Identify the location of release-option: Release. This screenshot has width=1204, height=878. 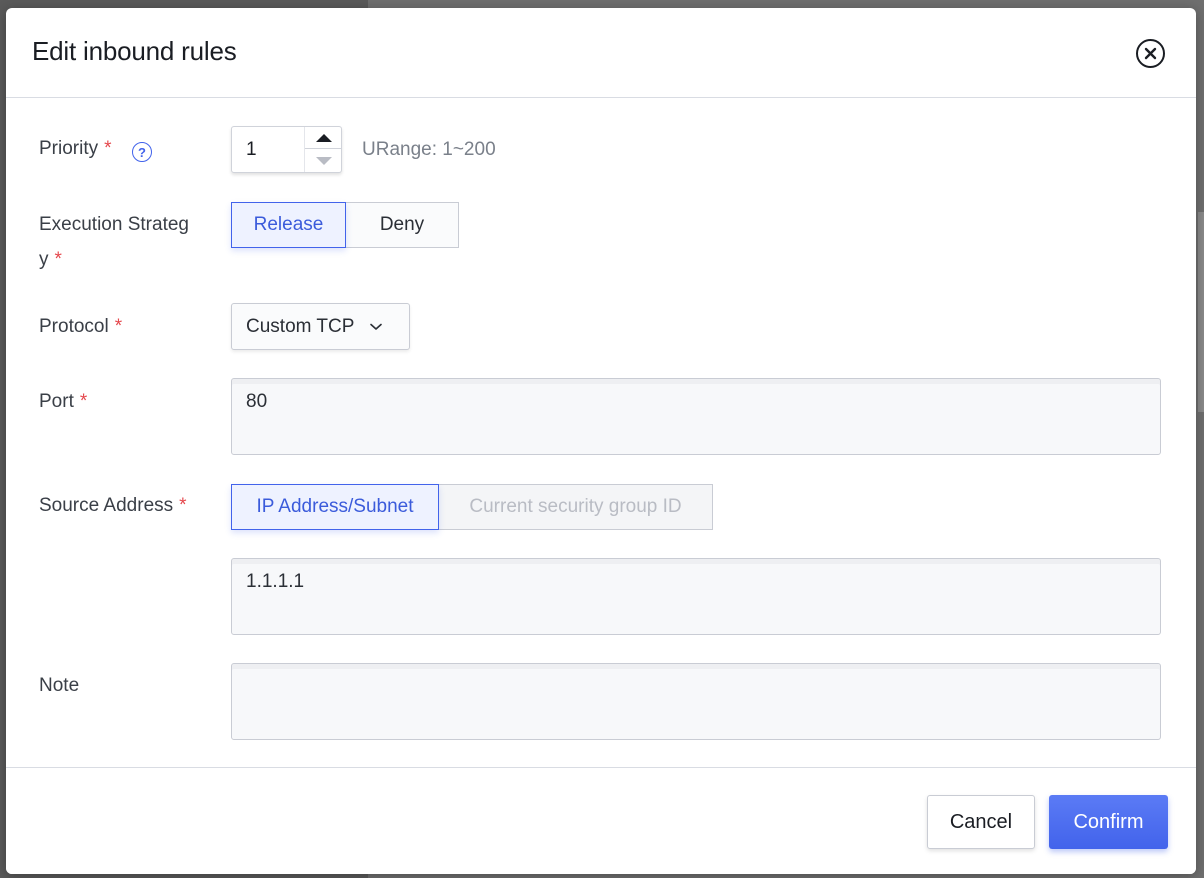
(288, 225).